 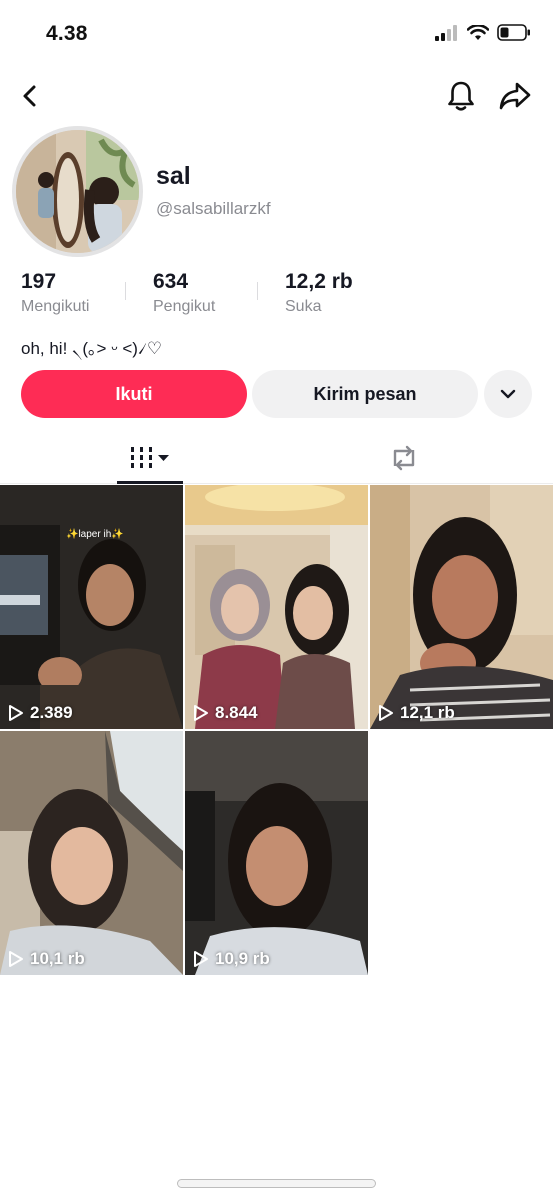 I want to click on avatar, so click(x=77, y=191).